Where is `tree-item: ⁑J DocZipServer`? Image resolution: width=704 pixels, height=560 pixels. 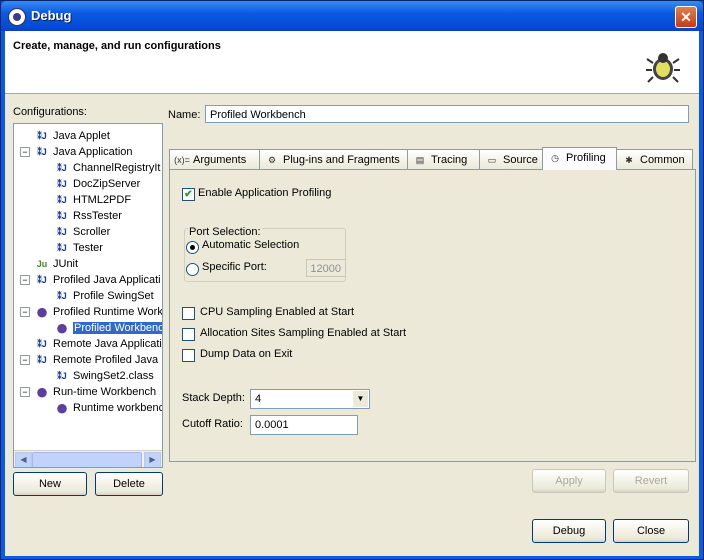 tree-item: ⁑J DocZipServer is located at coordinates (97, 184).